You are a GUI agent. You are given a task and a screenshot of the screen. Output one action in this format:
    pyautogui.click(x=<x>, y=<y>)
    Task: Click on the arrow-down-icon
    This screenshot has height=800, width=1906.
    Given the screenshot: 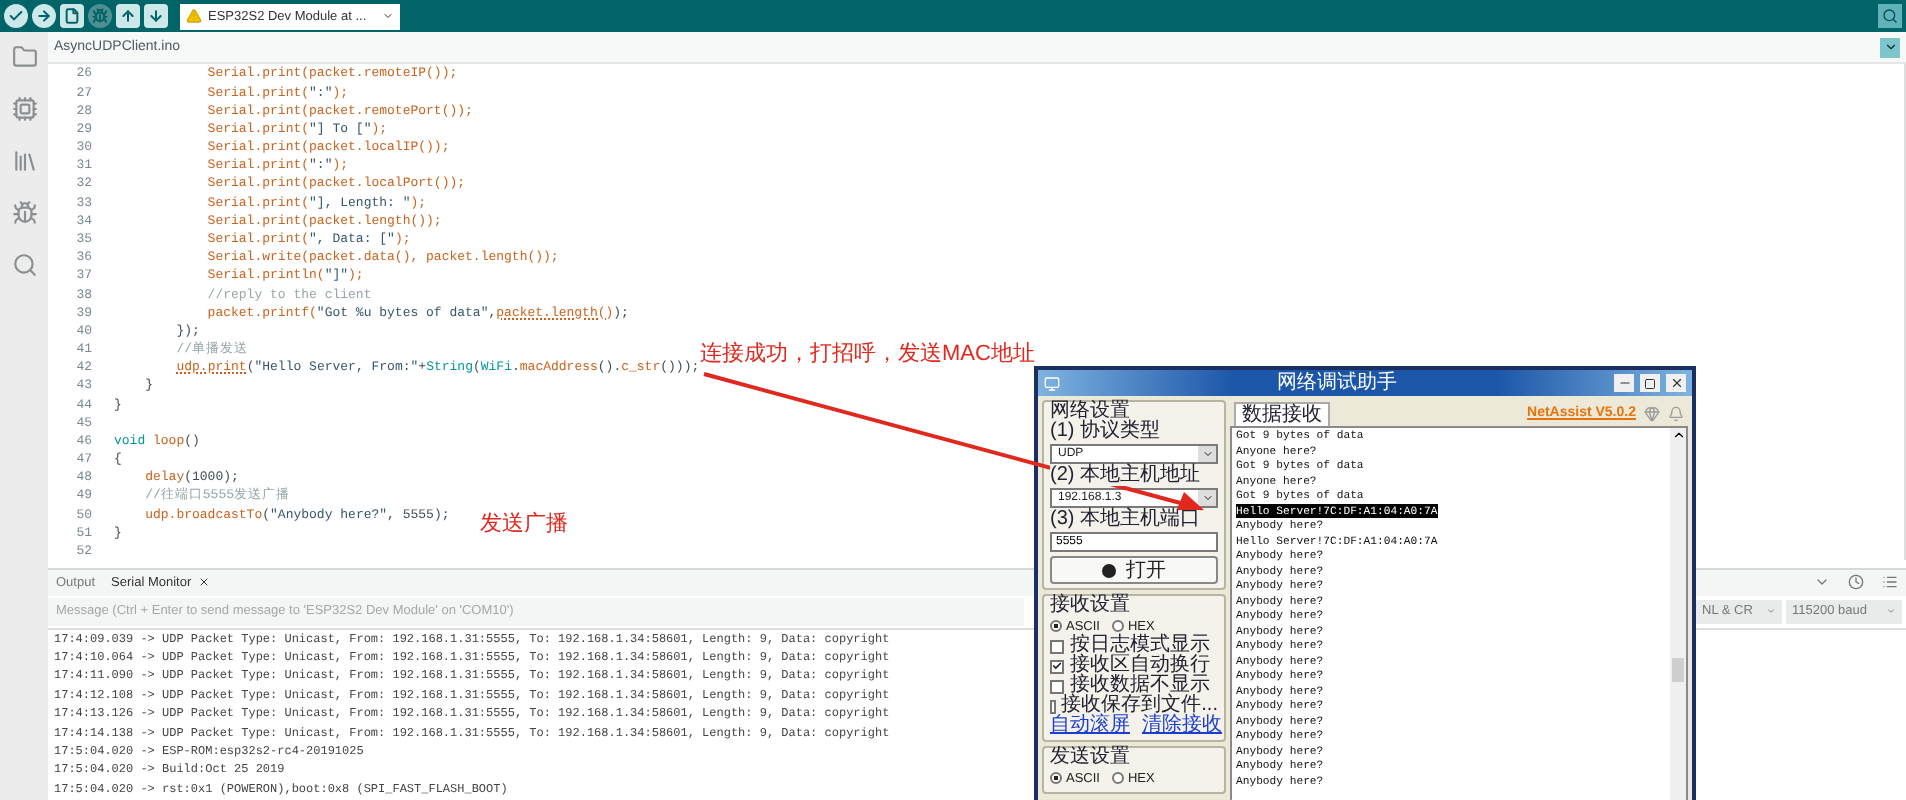 What is the action you would take?
    pyautogui.click(x=156, y=16)
    